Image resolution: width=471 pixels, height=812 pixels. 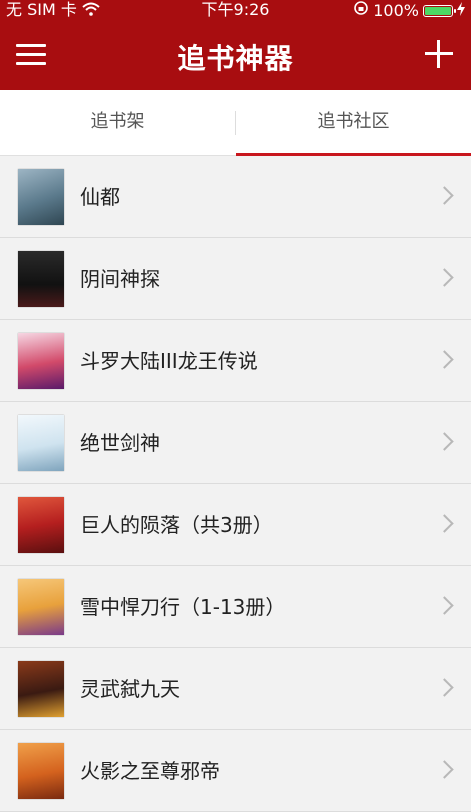 What do you see at coordinates (150, 771) in the screenshot?
I see `book-title: 火影之至尊邪帝` at bounding box center [150, 771].